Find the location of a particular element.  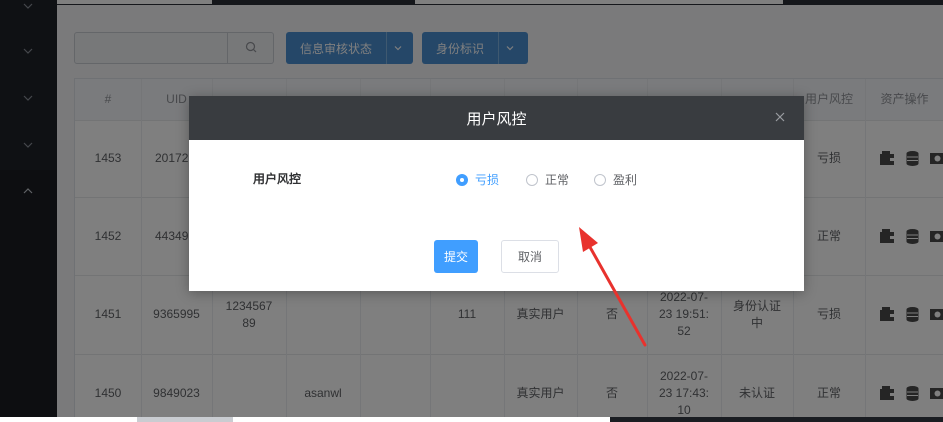

radio-loss: 亏损 is located at coordinates (477, 179).